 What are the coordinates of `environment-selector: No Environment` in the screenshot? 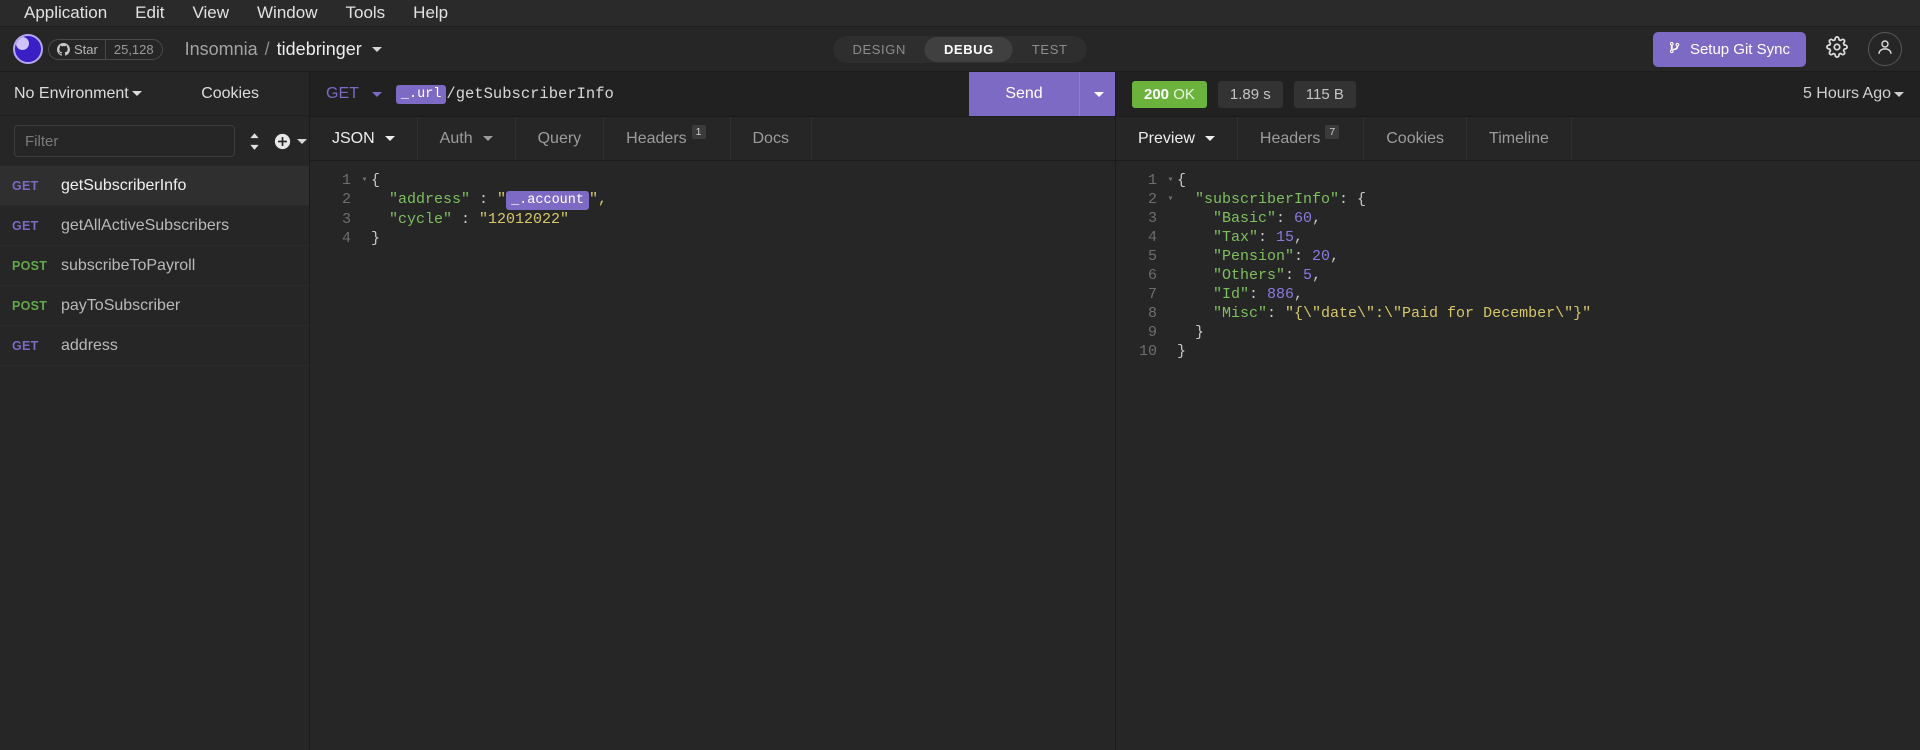 It's located at (78, 94).